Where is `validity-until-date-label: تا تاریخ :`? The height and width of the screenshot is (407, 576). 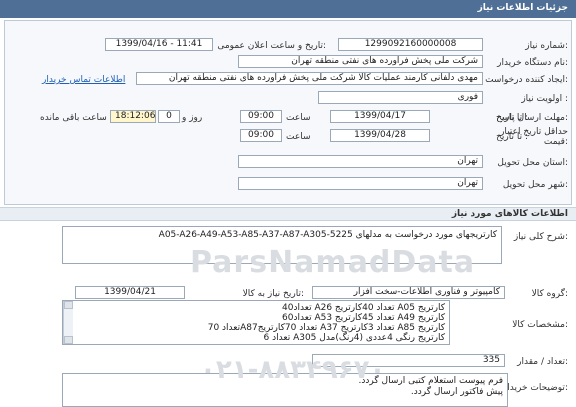 validity-until-date-label: تا تاریخ : is located at coordinates (512, 137).